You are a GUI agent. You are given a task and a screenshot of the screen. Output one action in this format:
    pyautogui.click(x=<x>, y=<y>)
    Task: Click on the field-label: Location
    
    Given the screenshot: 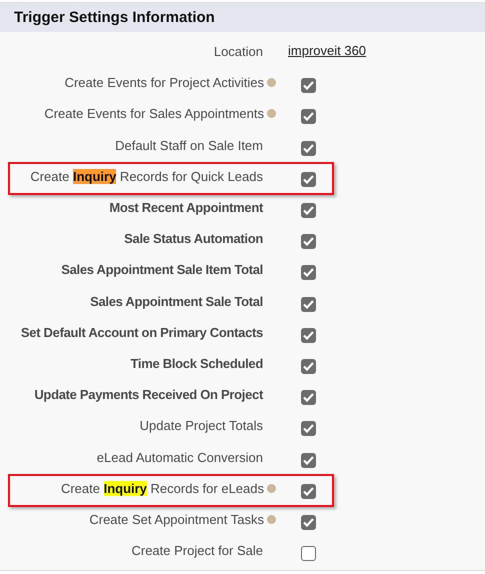 What is the action you would take?
    pyautogui.click(x=238, y=52)
    